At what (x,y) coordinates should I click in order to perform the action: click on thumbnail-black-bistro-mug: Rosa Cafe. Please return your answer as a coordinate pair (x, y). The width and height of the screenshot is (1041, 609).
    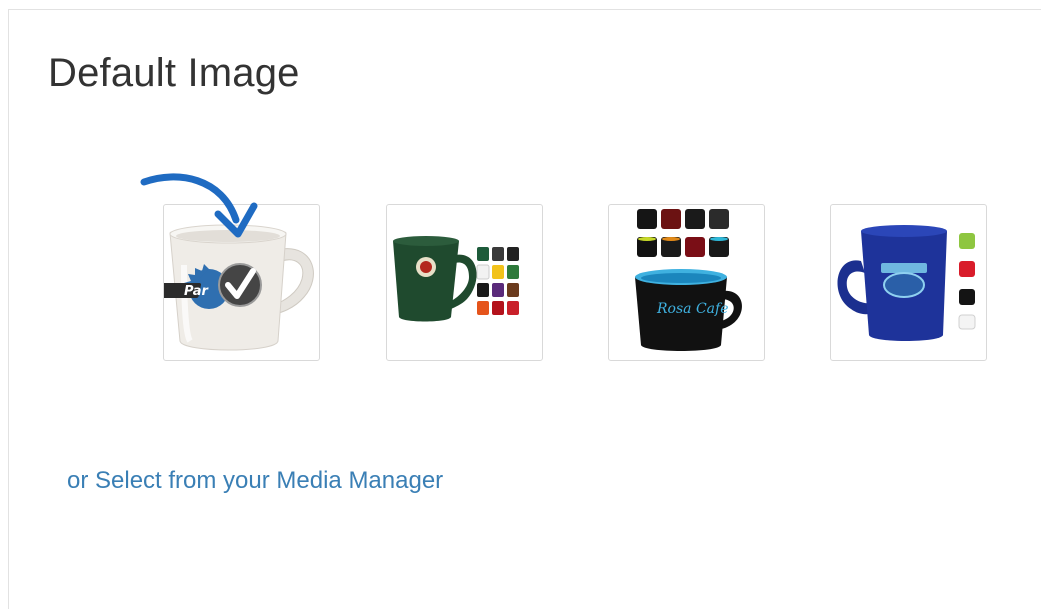
    Looking at the image, I should click on (686, 282).